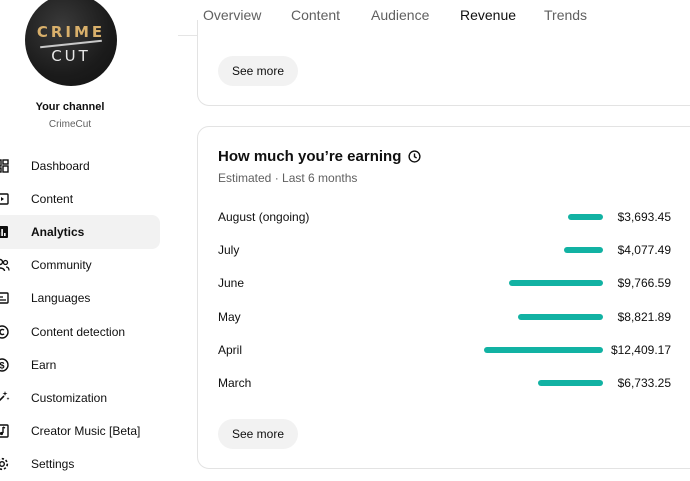  I want to click on sidebar-item-dashboard: Dashboard, so click(80, 165).